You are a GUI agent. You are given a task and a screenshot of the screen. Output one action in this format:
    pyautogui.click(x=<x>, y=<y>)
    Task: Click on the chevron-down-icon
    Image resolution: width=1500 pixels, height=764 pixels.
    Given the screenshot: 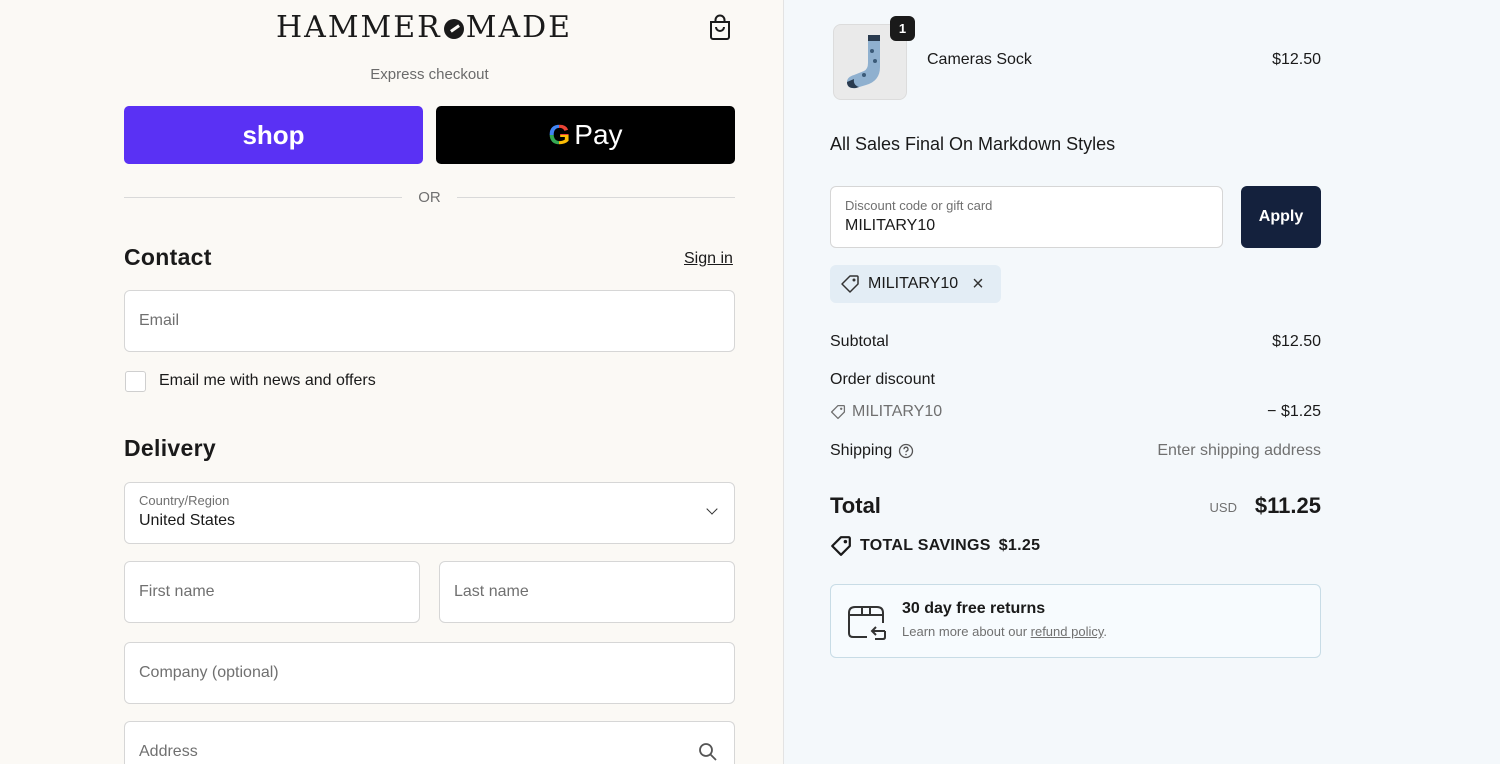 What is the action you would take?
    pyautogui.click(x=712, y=509)
    